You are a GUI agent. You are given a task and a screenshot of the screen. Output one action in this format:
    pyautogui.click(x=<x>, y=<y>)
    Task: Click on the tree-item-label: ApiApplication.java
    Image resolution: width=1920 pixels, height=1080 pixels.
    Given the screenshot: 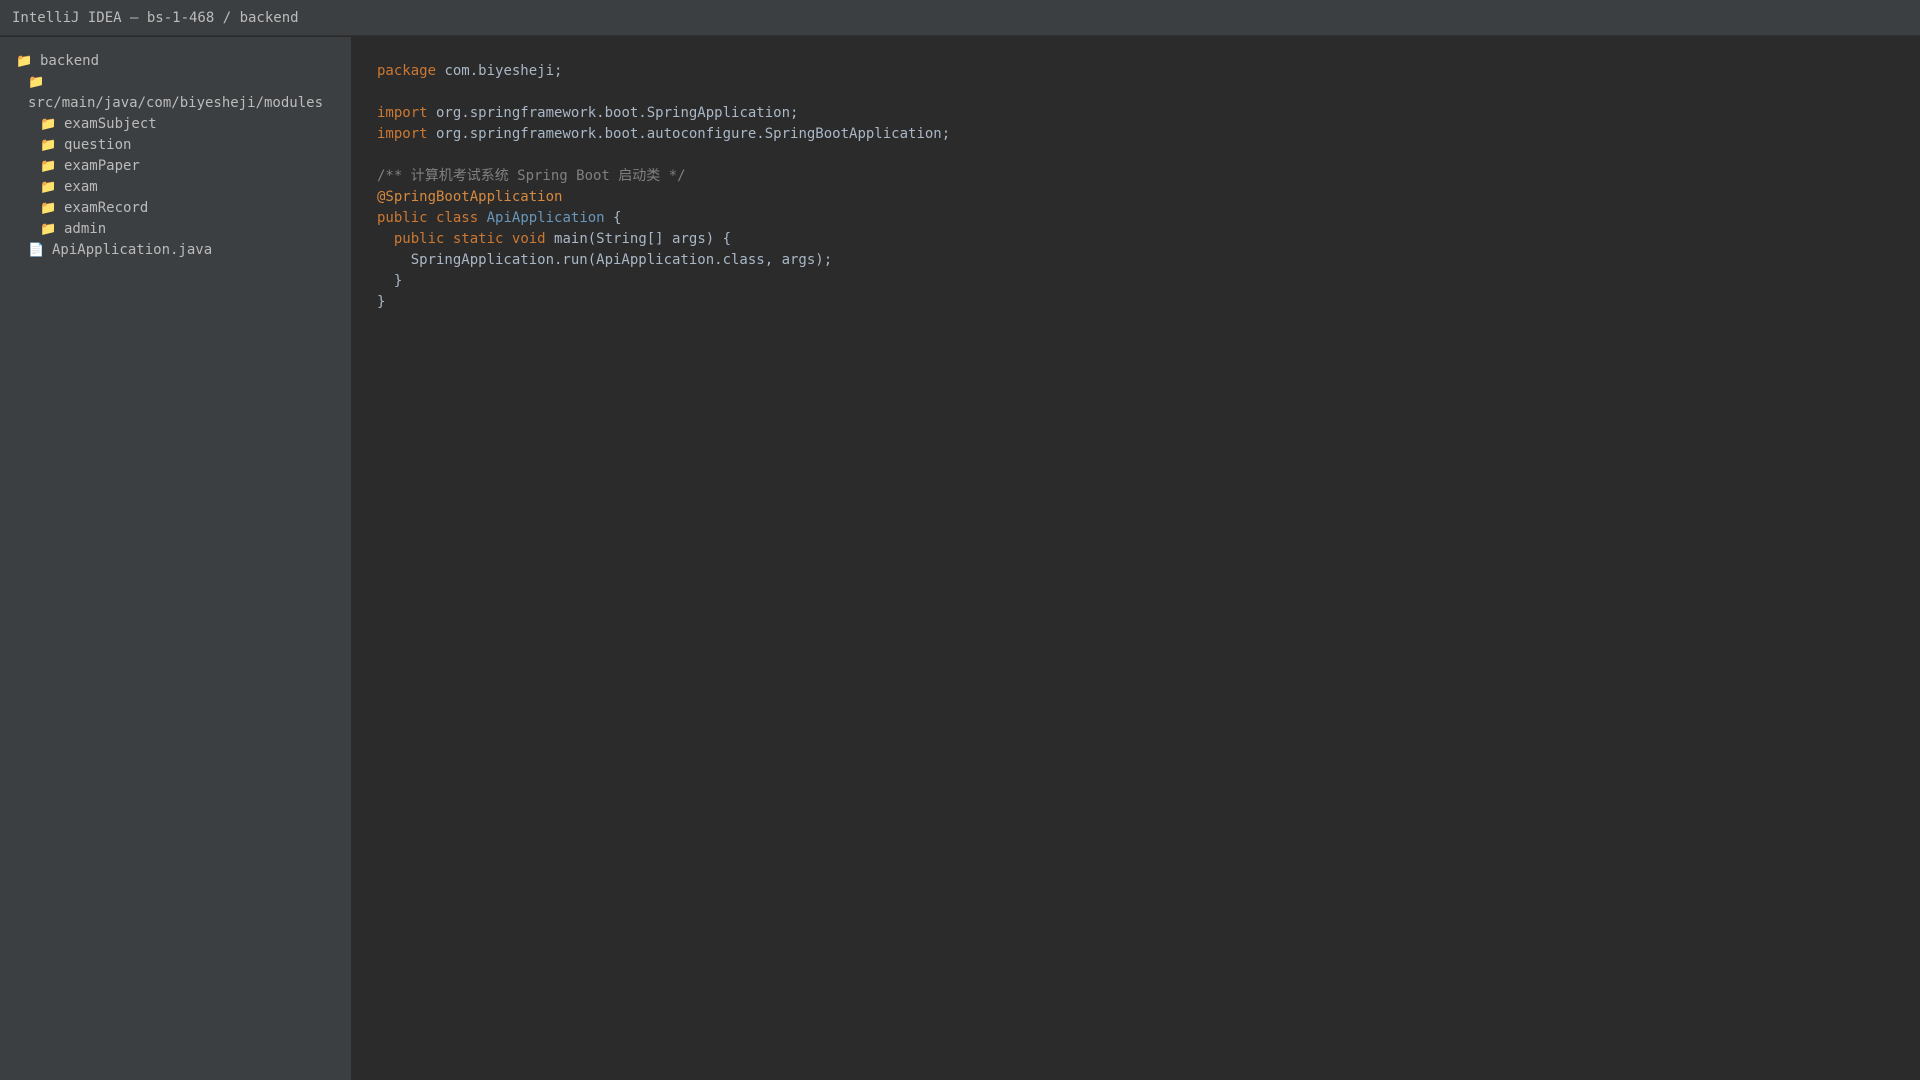 What is the action you would take?
    pyautogui.click(x=132, y=250)
    